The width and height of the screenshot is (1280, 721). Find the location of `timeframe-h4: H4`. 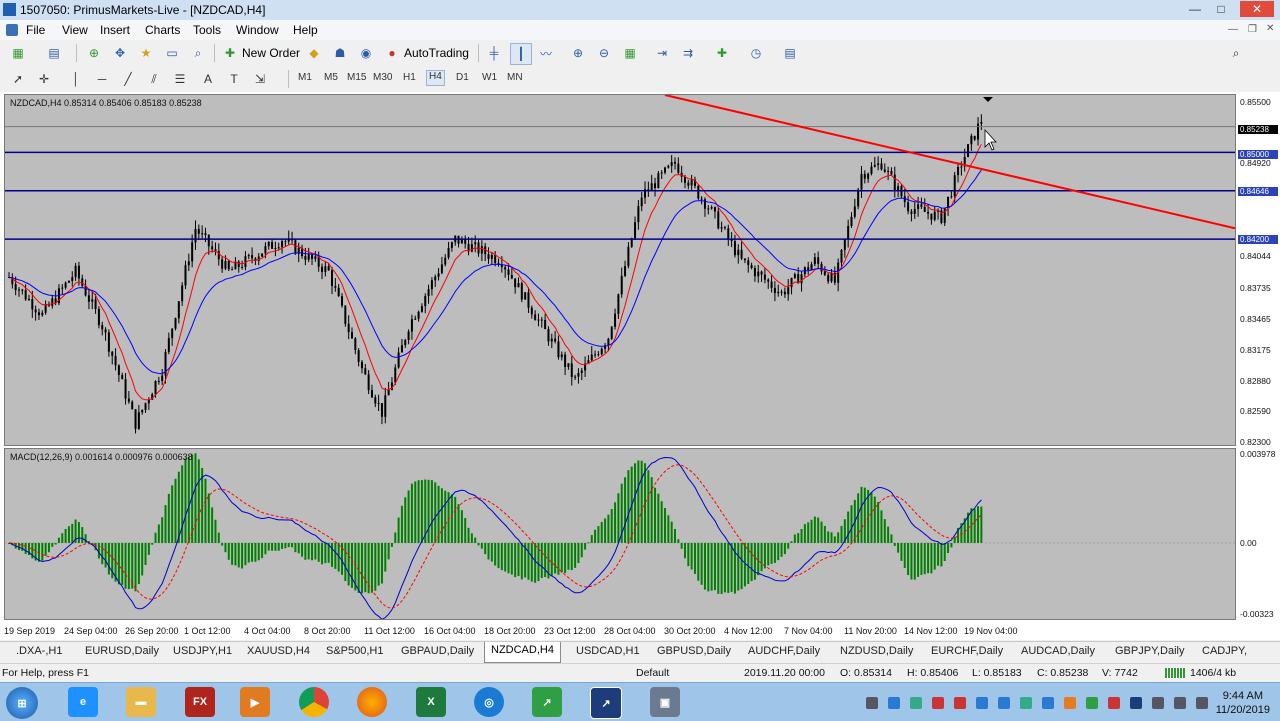

timeframe-h4: H4 is located at coordinates (435, 78).